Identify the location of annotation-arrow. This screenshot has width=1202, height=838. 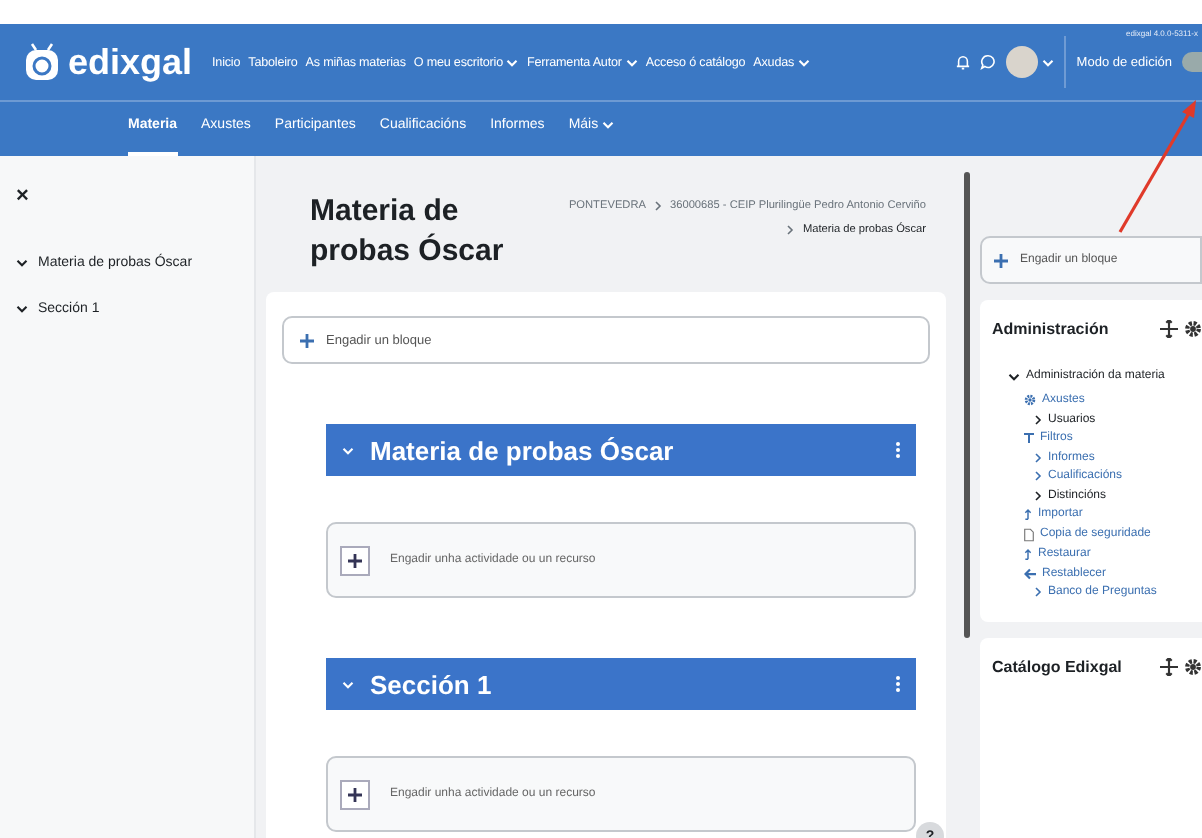
(1157, 166).